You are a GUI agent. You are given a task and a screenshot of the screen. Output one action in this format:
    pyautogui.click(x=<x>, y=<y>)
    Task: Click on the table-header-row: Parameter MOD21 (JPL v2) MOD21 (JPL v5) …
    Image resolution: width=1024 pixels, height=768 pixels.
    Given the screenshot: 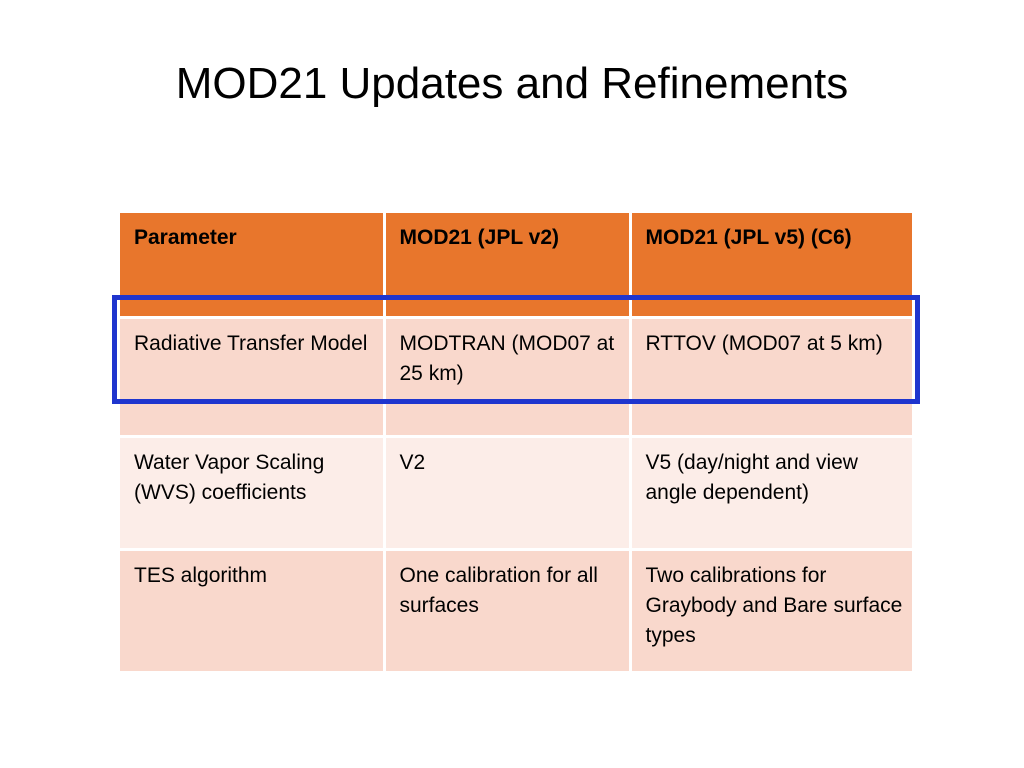 What is the action you would take?
    pyautogui.click(x=516, y=266)
    